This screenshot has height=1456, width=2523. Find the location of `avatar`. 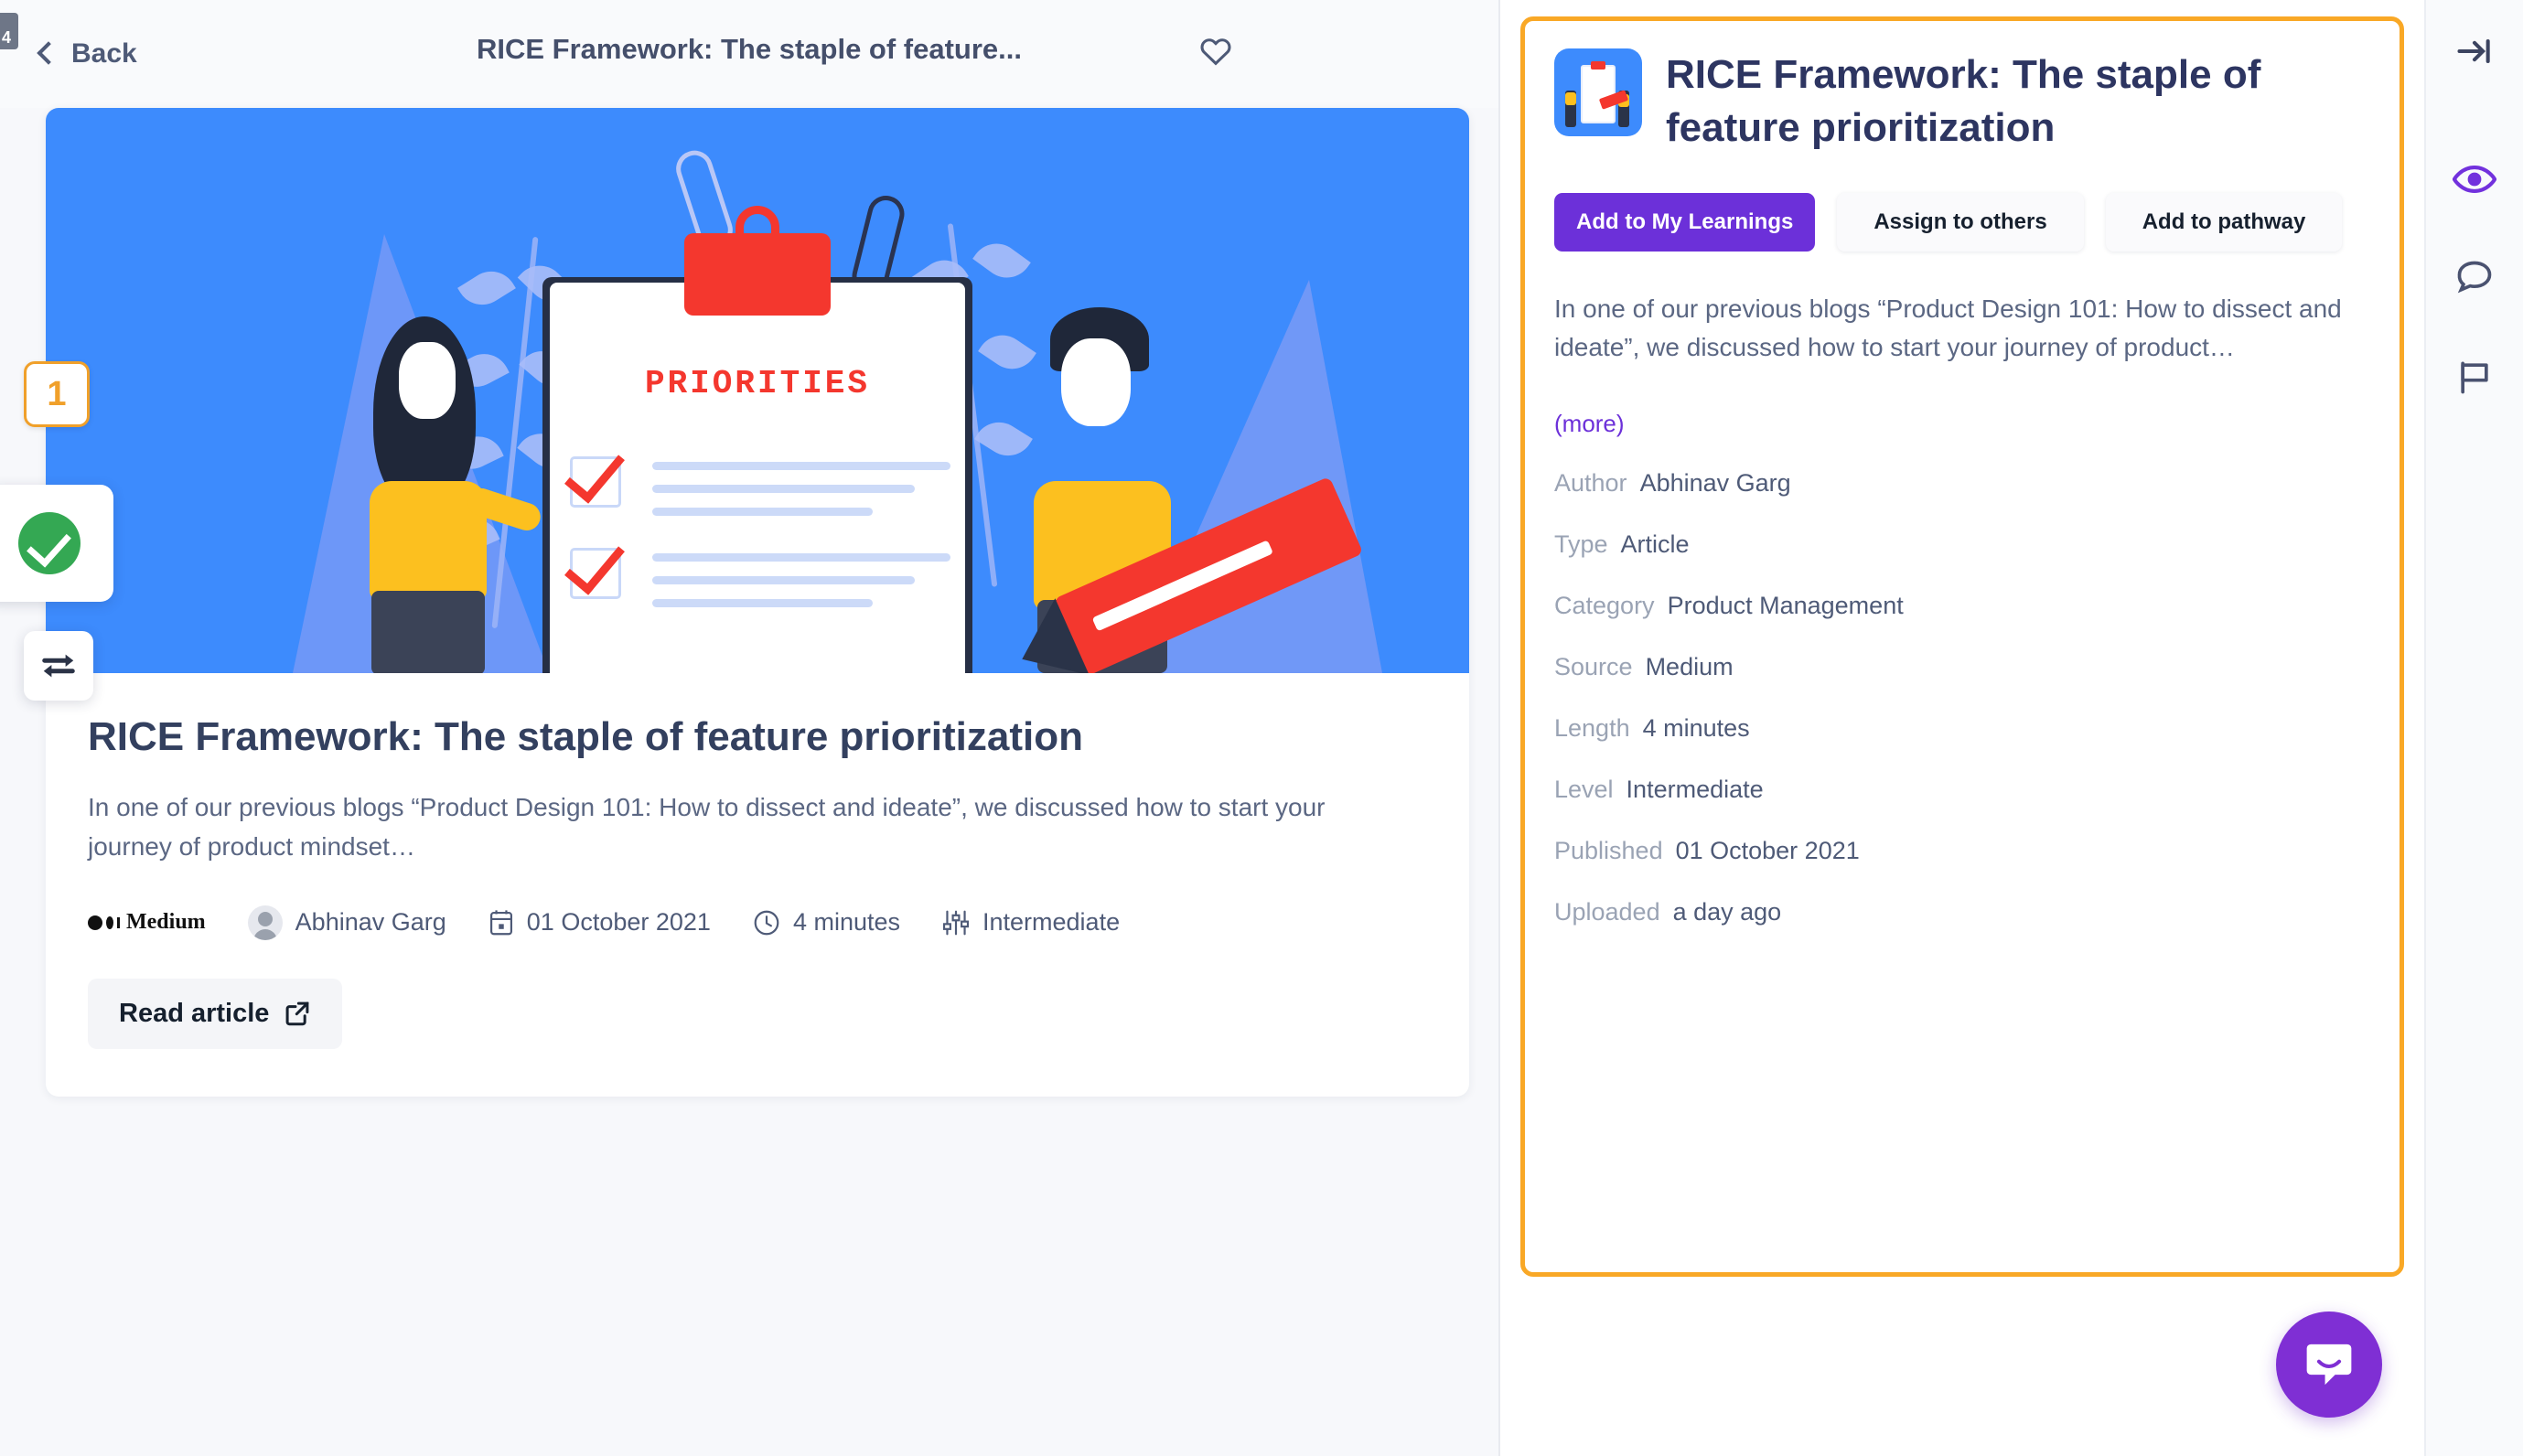

avatar is located at coordinates (265, 922).